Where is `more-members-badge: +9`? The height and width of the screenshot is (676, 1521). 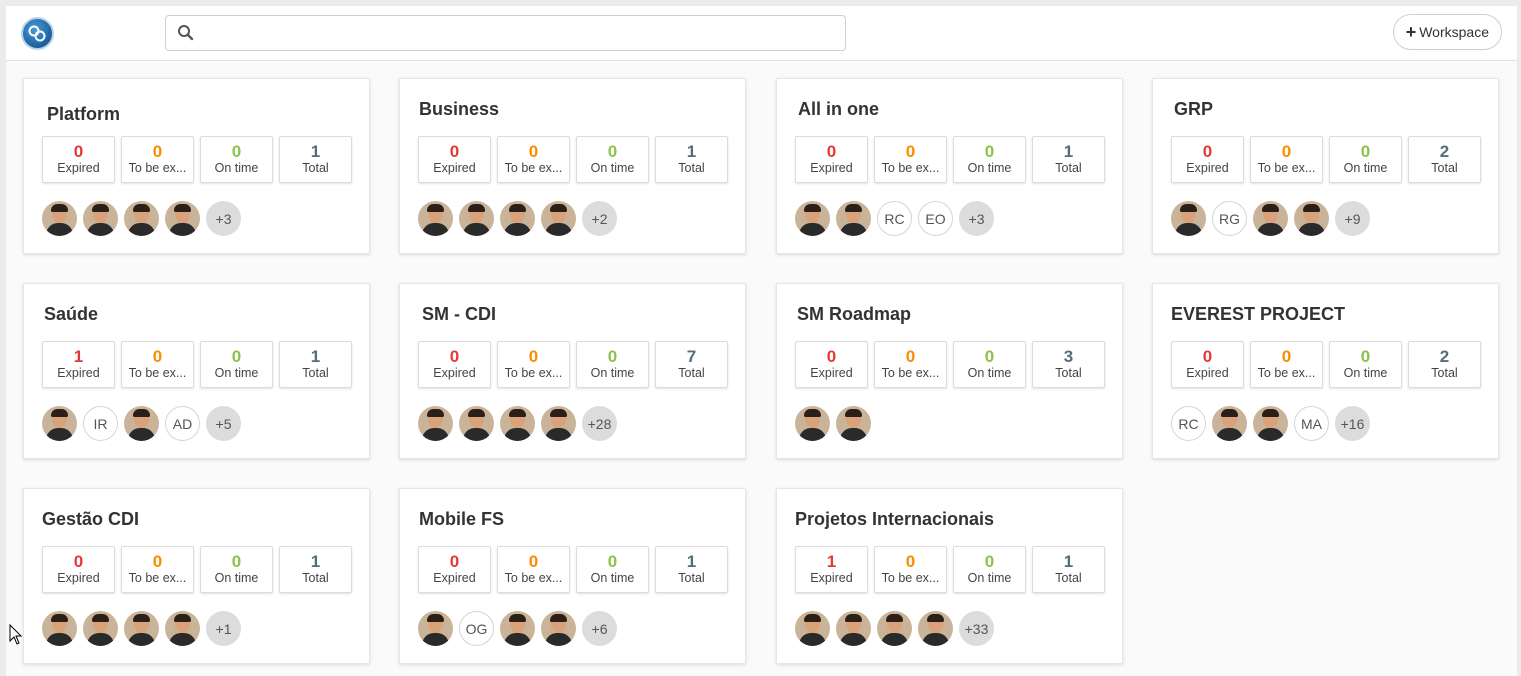 more-members-badge: +9 is located at coordinates (1352, 218).